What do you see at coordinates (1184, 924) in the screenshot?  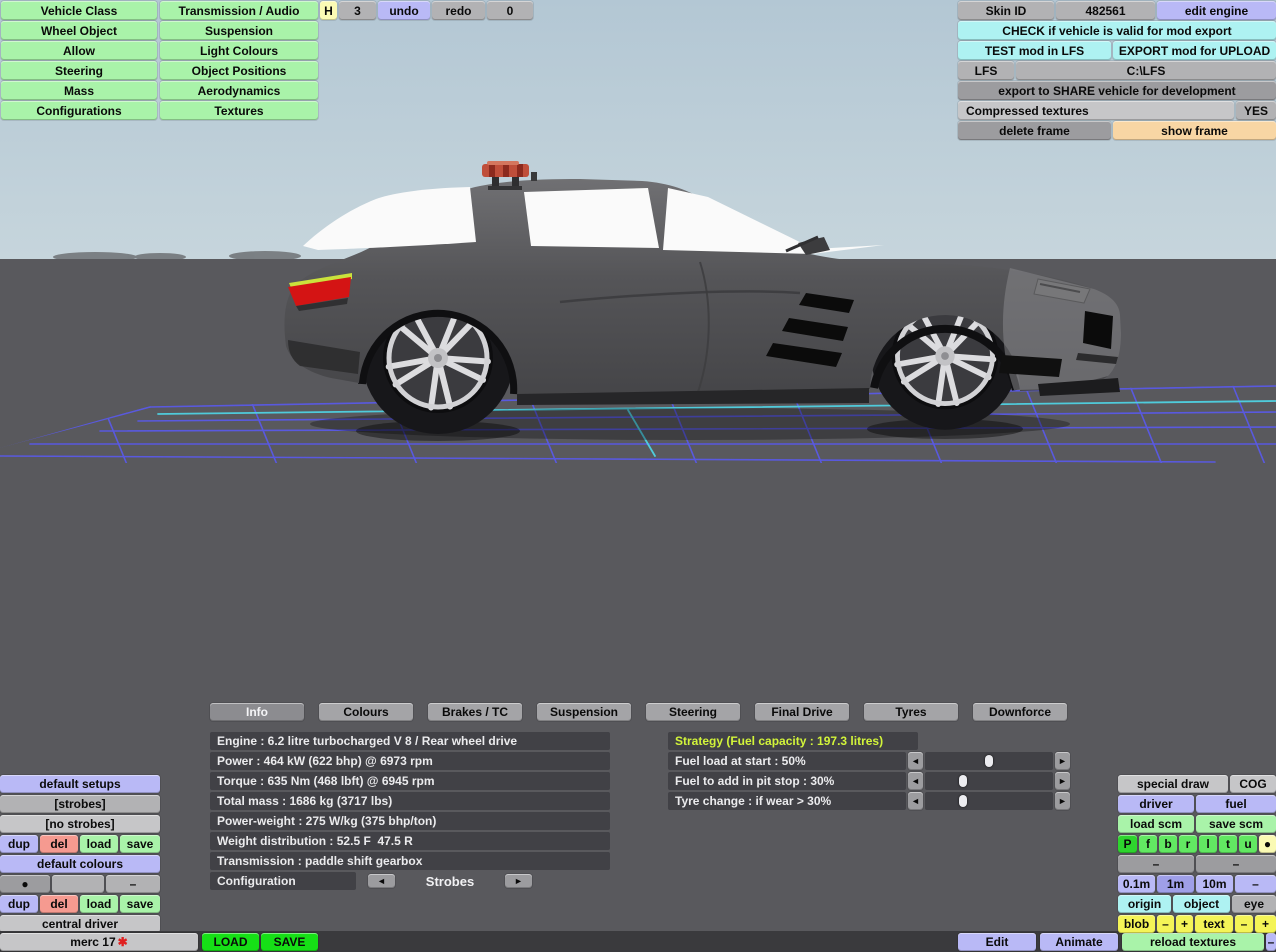 I see `blob-plus-button: +` at bounding box center [1184, 924].